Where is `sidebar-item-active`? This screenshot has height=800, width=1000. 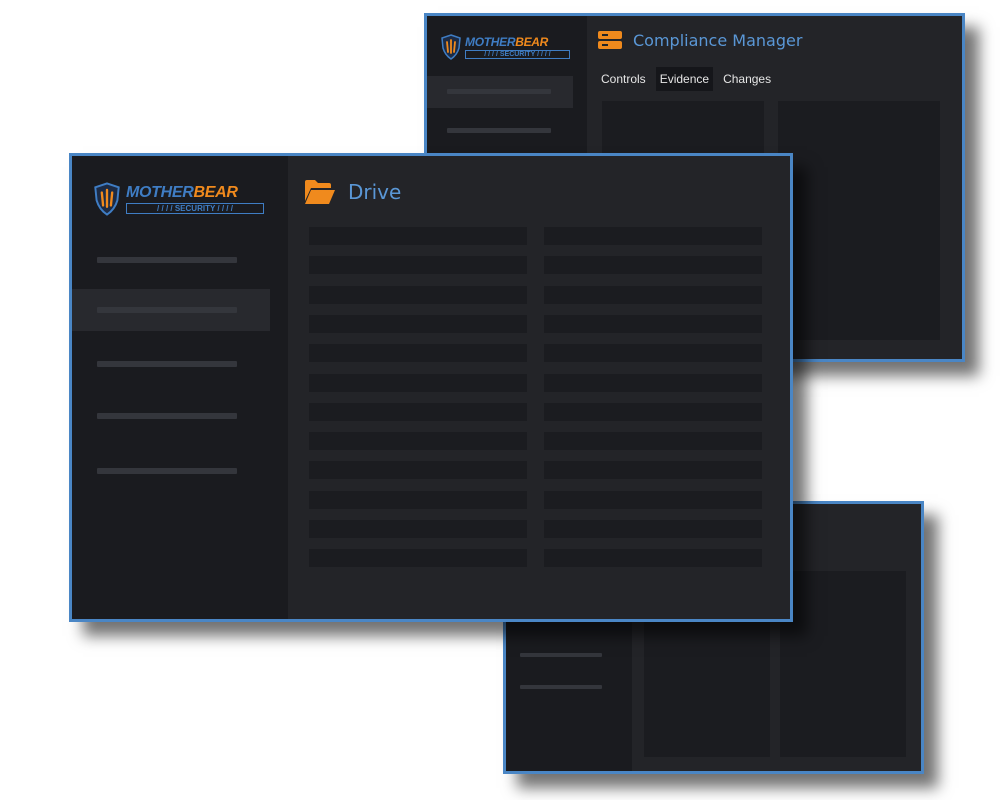
sidebar-item-active is located at coordinates (171, 310).